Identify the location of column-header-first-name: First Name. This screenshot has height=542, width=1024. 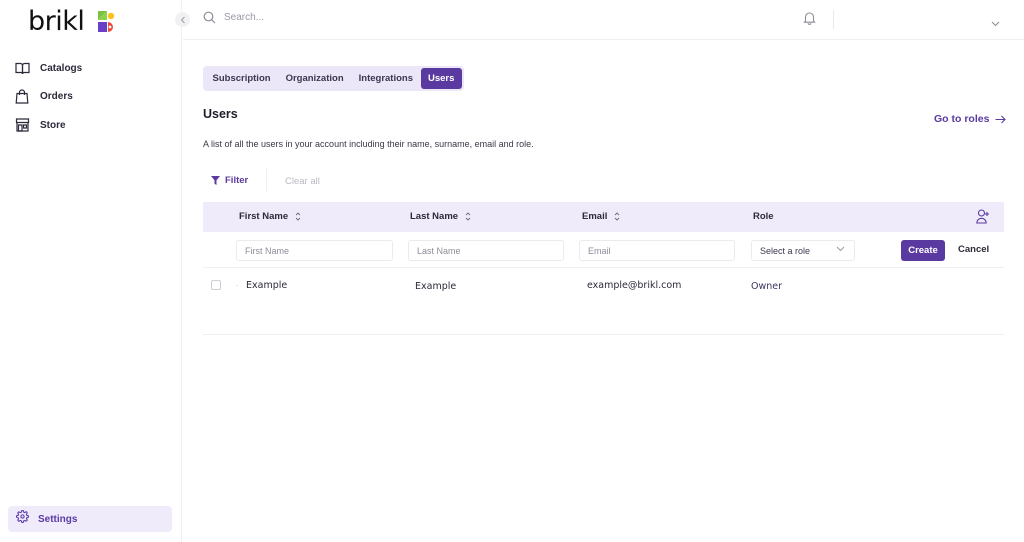
(270, 216).